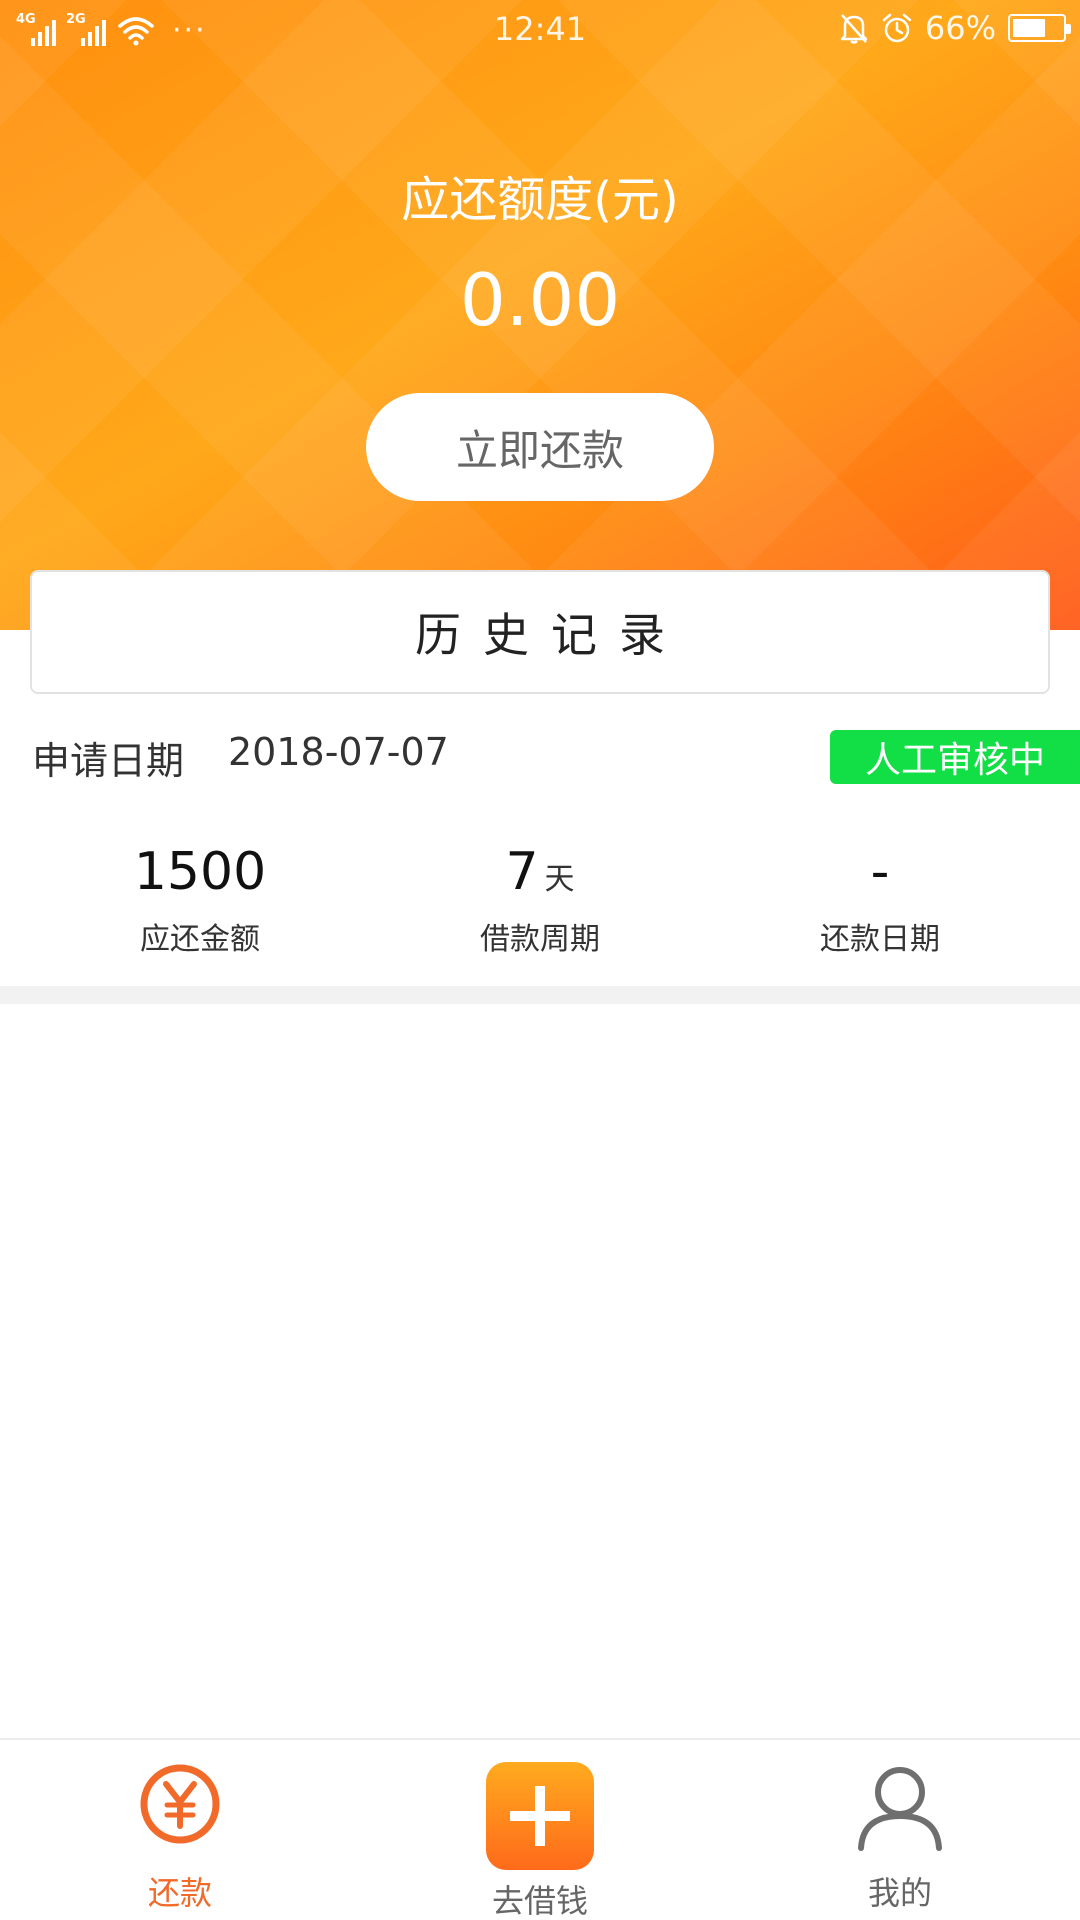  Describe the element at coordinates (179, 1893) in the screenshot. I see `nav-label: 还款` at that location.